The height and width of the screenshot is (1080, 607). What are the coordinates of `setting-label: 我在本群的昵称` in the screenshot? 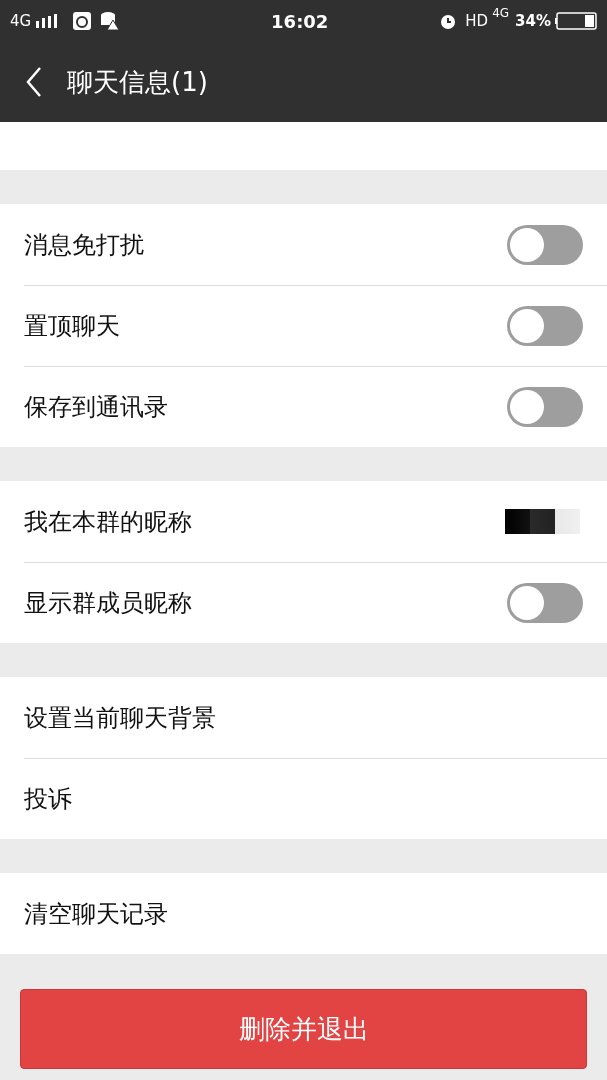 It's located at (108, 521).